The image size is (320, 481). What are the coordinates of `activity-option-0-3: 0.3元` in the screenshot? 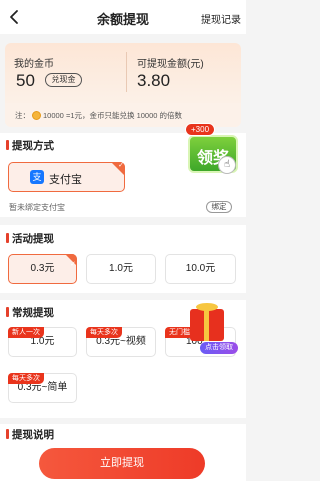 It's located at (42, 267).